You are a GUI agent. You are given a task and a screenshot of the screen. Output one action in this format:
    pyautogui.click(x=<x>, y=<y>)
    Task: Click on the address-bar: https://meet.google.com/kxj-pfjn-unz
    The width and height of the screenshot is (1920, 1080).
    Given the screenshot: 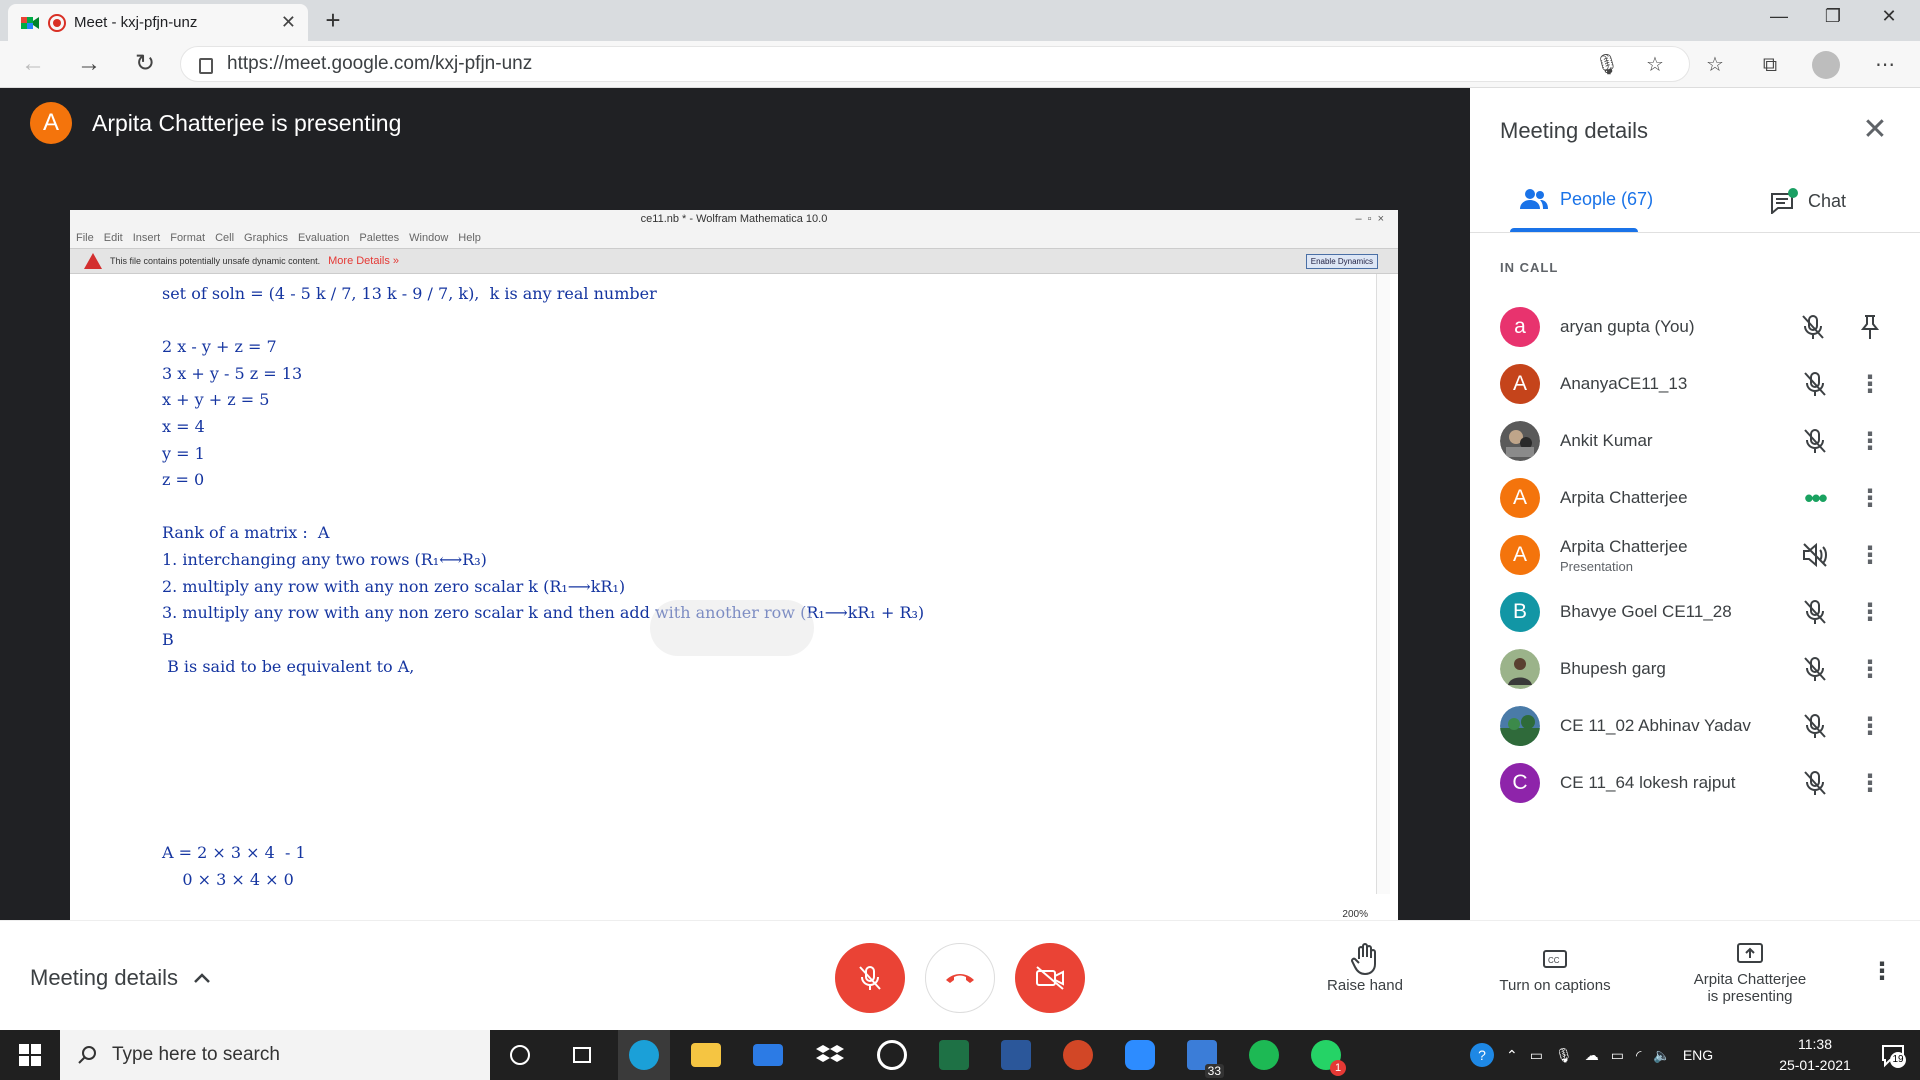 What is the action you would take?
    pyautogui.click(x=935, y=64)
    